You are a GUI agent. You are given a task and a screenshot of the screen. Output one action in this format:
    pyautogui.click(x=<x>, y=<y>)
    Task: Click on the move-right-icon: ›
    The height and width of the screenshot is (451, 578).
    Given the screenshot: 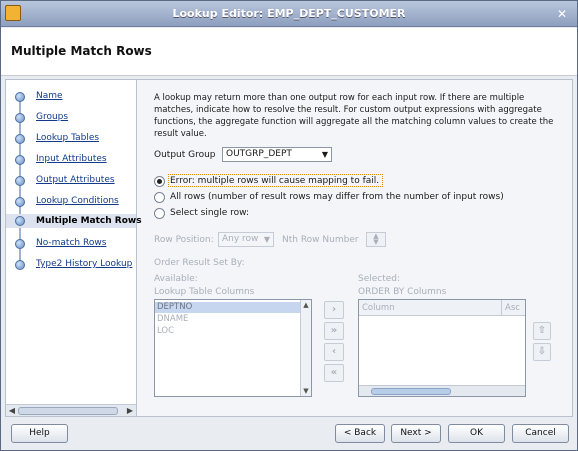 What is the action you would take?
    pyautogui.click(x=334, y=310)
    